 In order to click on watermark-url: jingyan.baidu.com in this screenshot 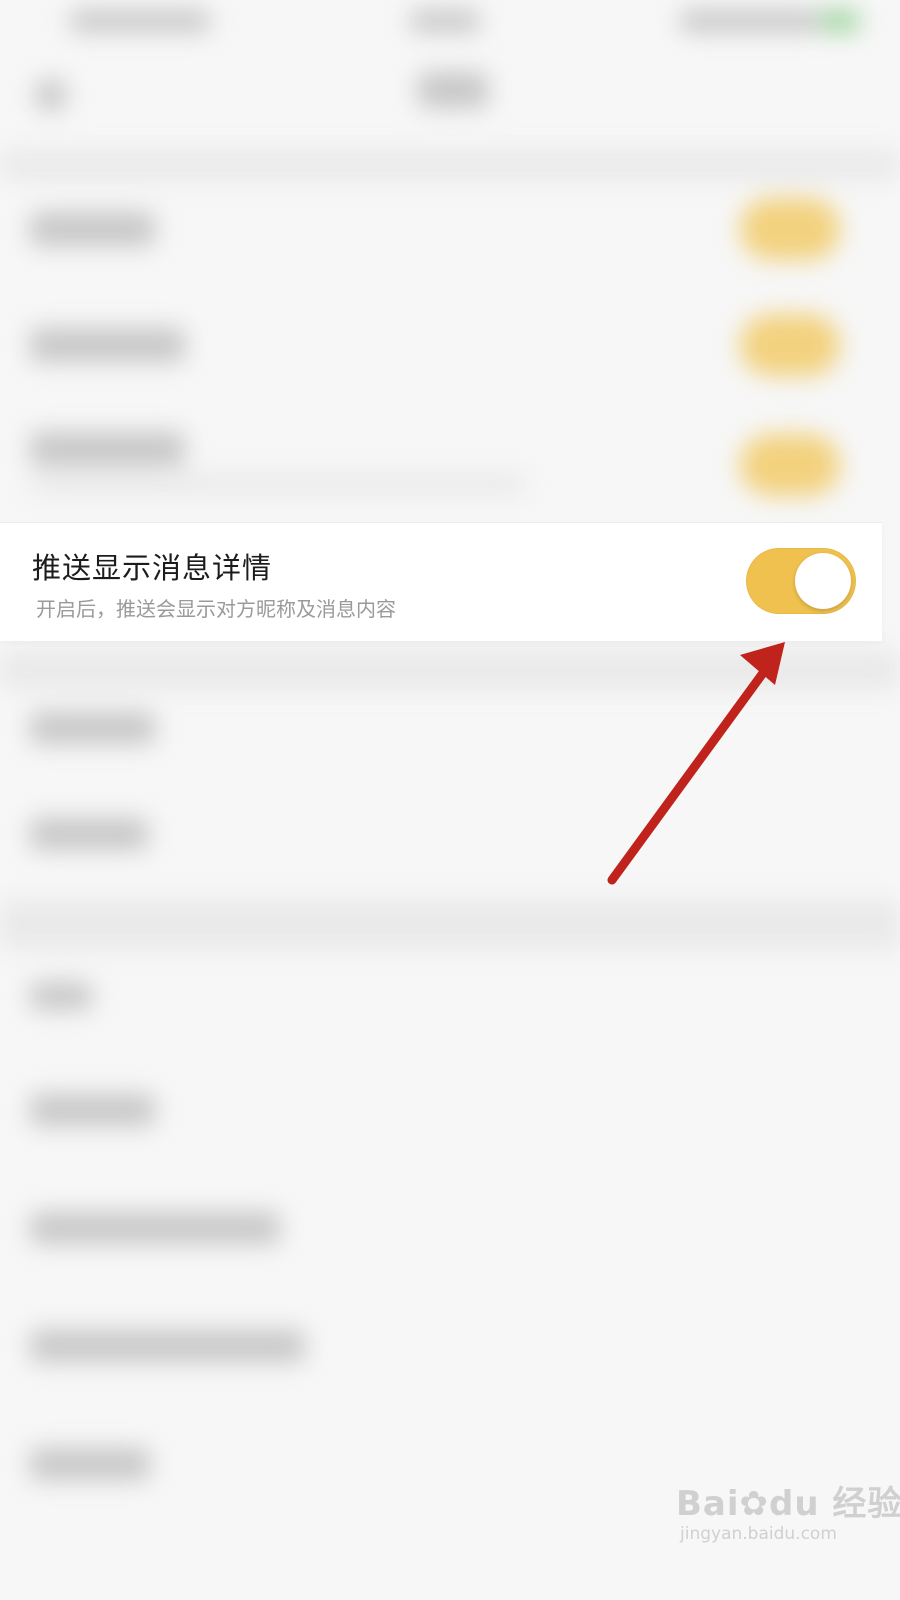, I will do `click(758, 1534)`.